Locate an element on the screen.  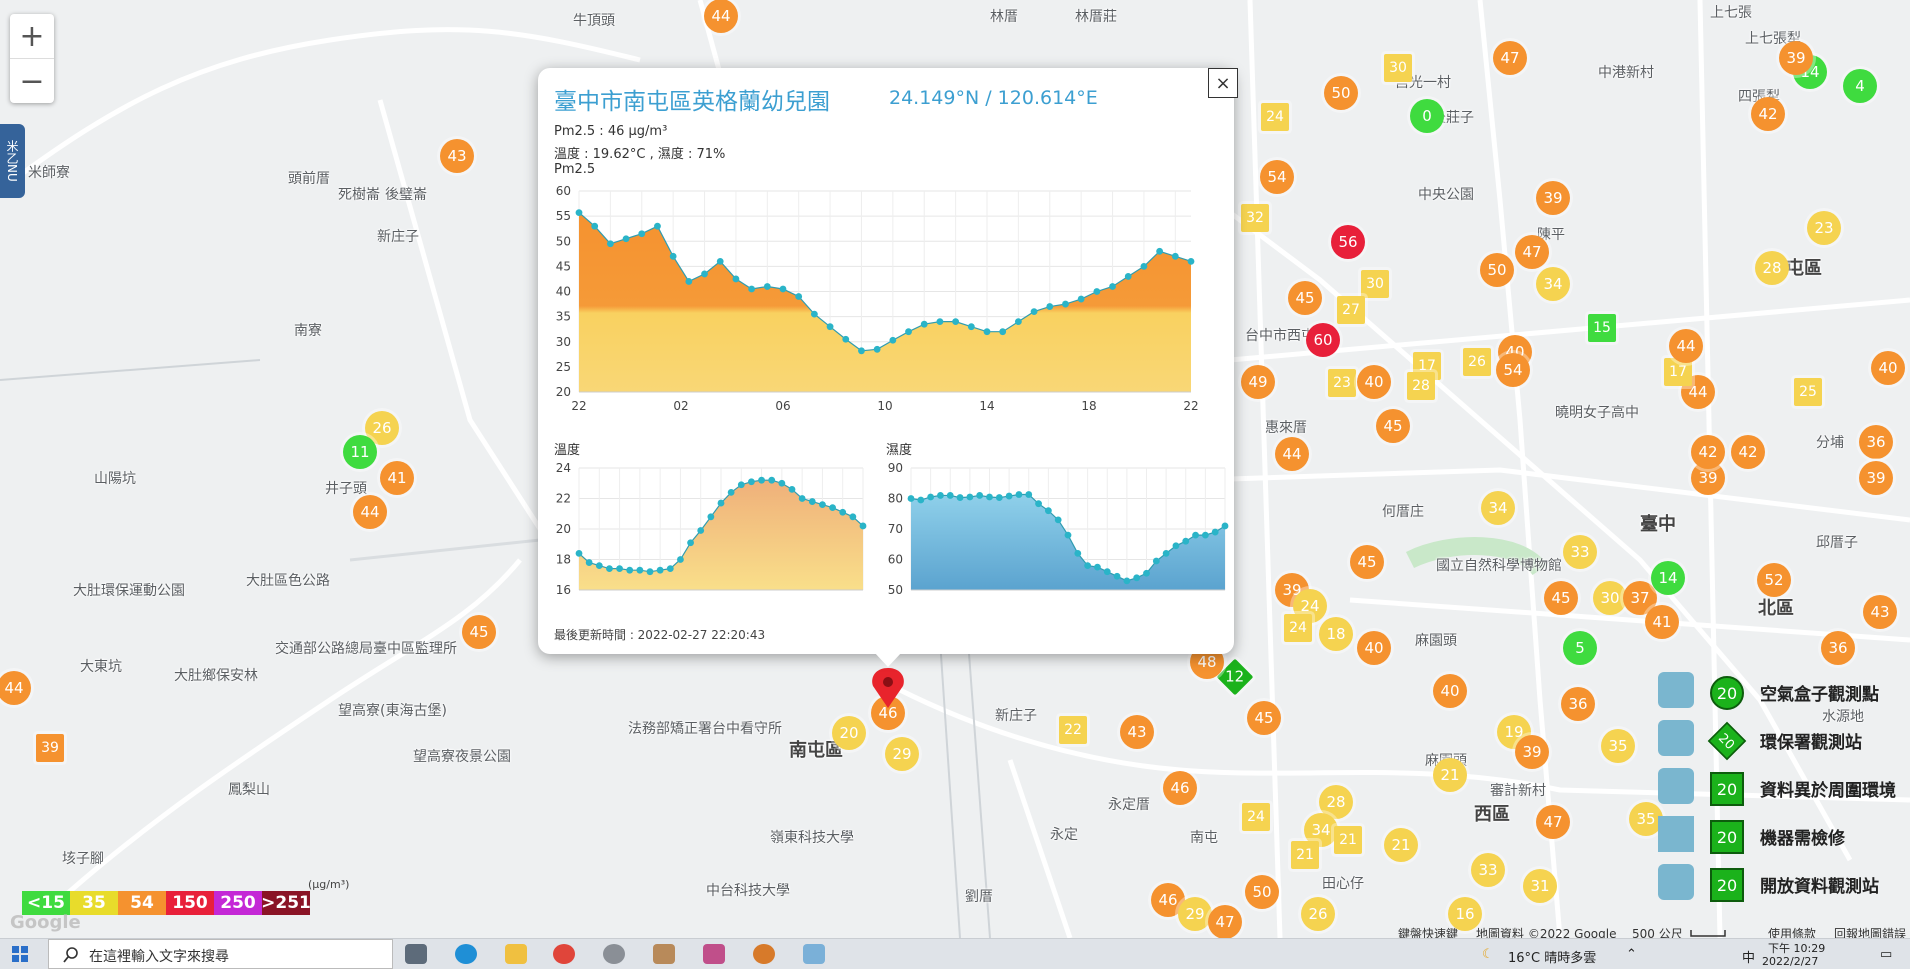
sensor-marker: 31 is located at coordinates (1540, 886).